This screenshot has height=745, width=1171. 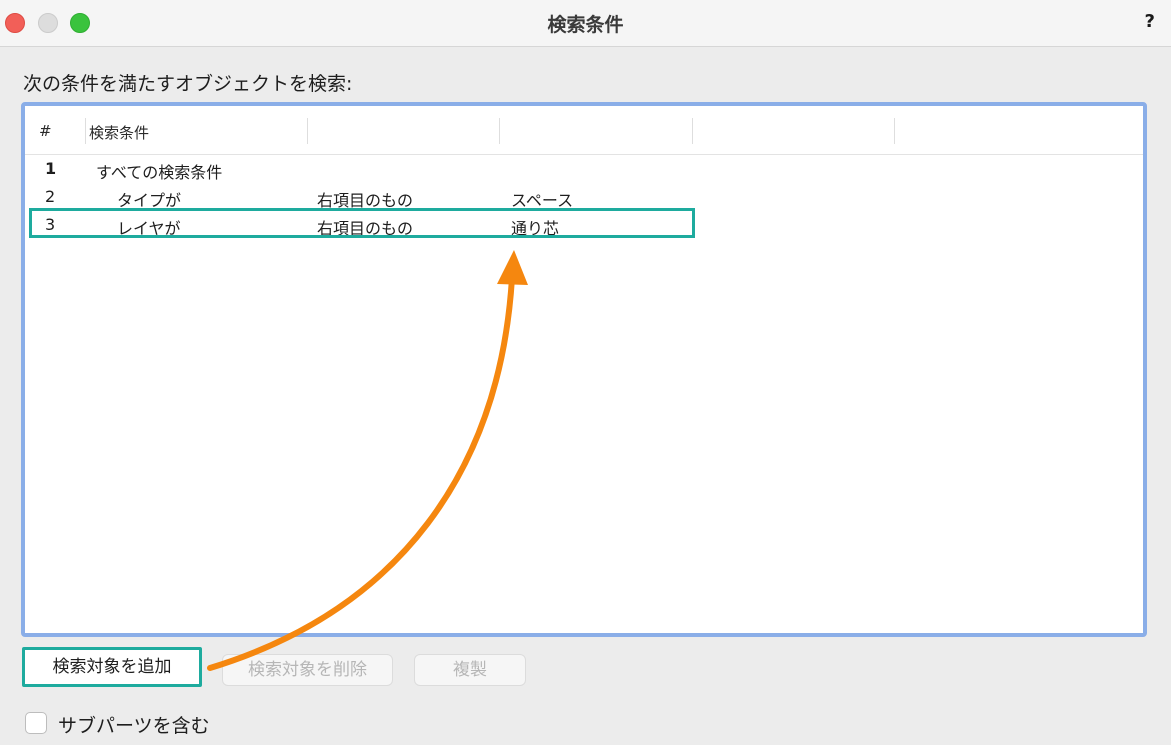 What do you see at coordinates (159, 172) in the screenshot?
I see `row-criterion: すべての検索条件` at bounding box center [159, 172].